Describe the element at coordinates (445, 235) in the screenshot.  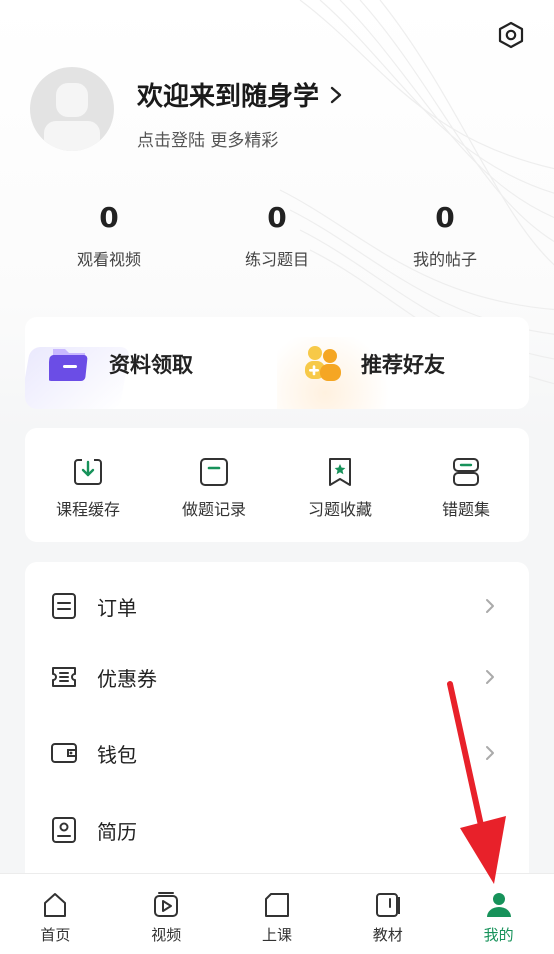
I see `stat-posts: 0 我的帖子` at that location.